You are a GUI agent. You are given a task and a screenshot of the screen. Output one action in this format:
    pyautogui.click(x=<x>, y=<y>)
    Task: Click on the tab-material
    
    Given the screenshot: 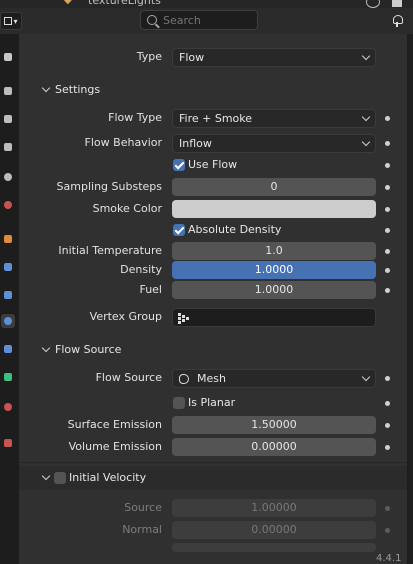 What is the action you would take?
    pyautogui.click(x=8, y=407)
    